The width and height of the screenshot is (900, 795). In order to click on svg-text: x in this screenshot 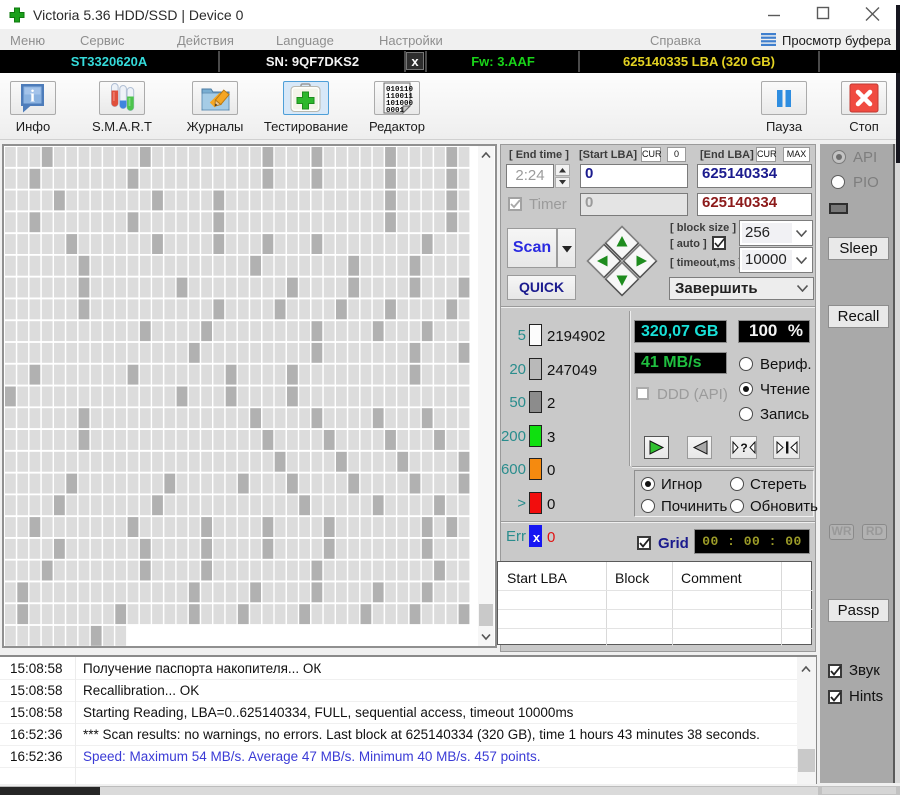, I will do `click(537, 537)`.